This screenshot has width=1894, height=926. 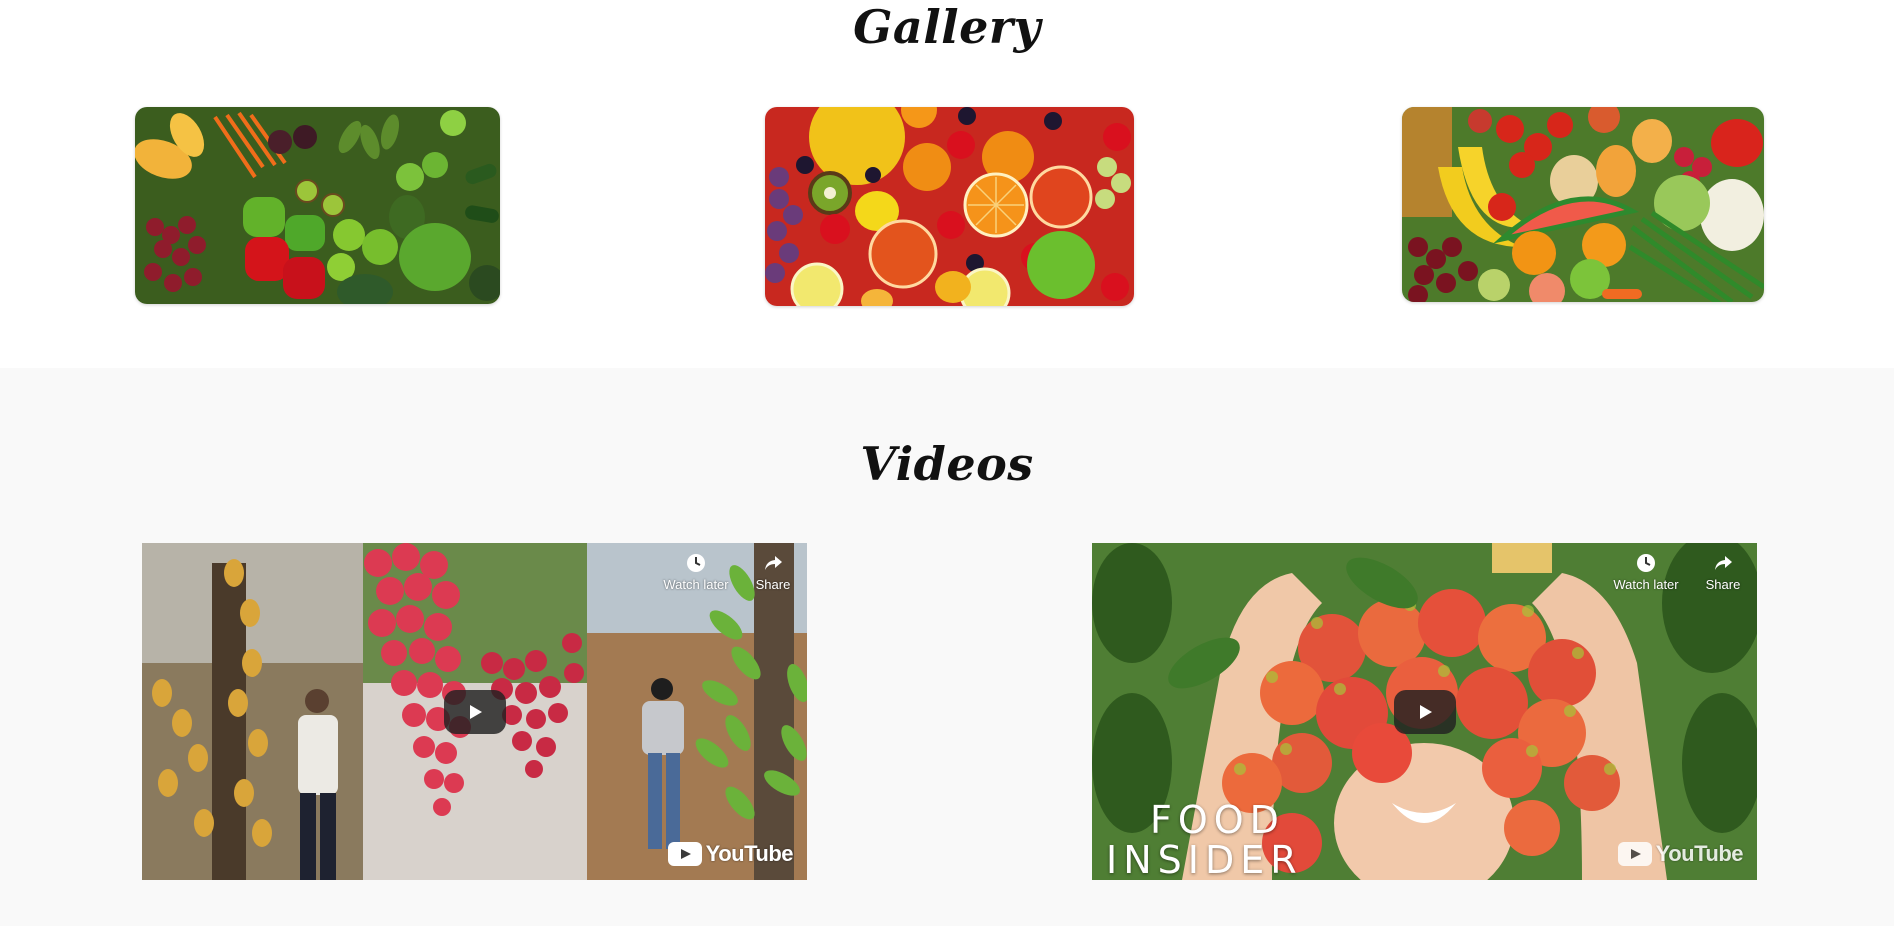 I want to click on citrus-berries-image, so click(x=949, y=206).